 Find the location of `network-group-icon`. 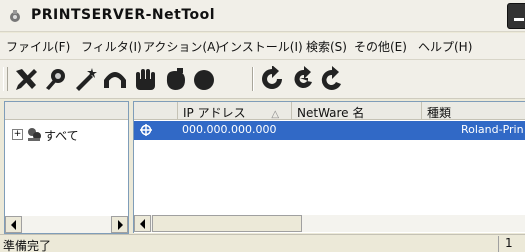

network-group-icon is located at coordinates (34, 134).